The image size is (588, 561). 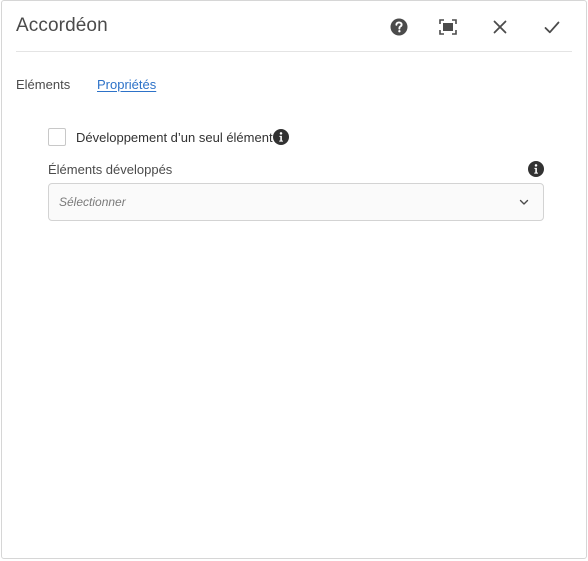 I want to click on select-placeholder: Sélectionner, so click(x=92, y=202).